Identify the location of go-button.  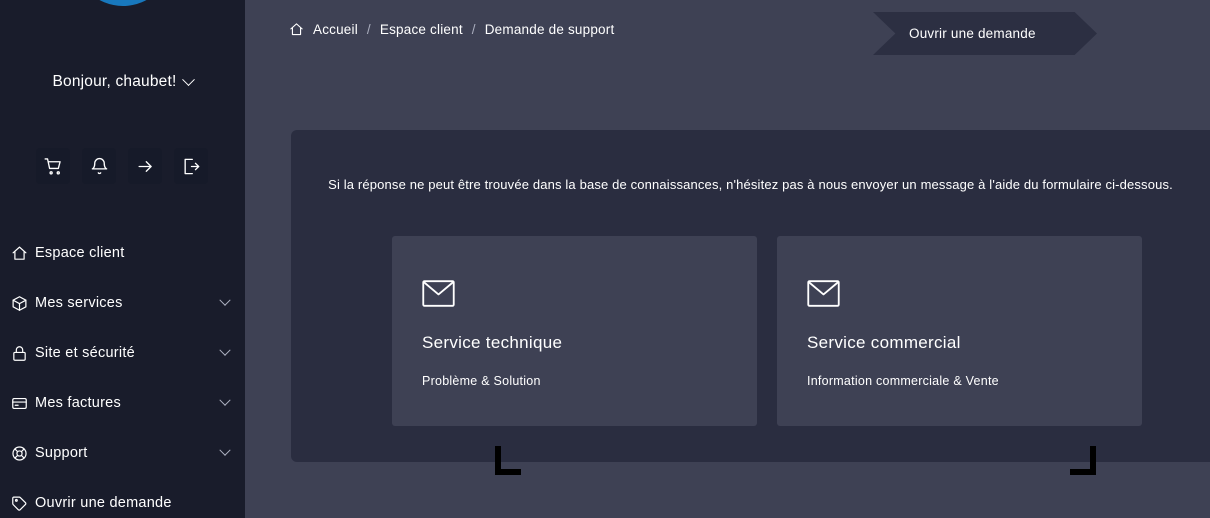
(145, 166).